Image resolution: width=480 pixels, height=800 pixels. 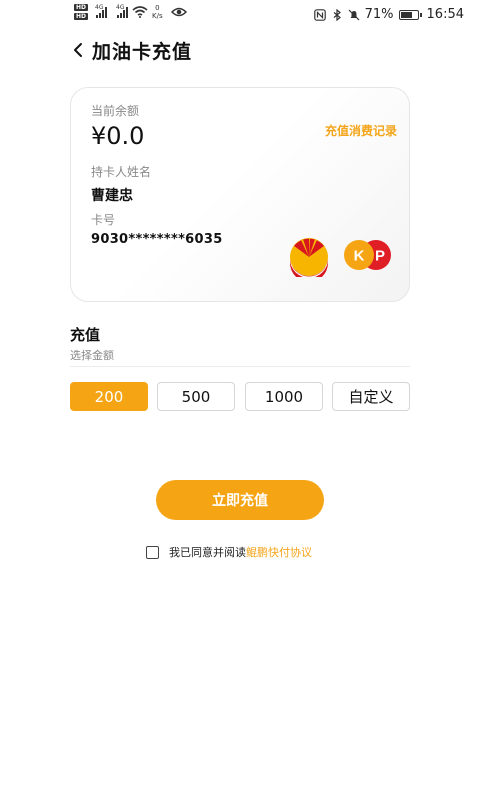 I want to click on net-speed: 0 K/s, so click(x=157, y=12).